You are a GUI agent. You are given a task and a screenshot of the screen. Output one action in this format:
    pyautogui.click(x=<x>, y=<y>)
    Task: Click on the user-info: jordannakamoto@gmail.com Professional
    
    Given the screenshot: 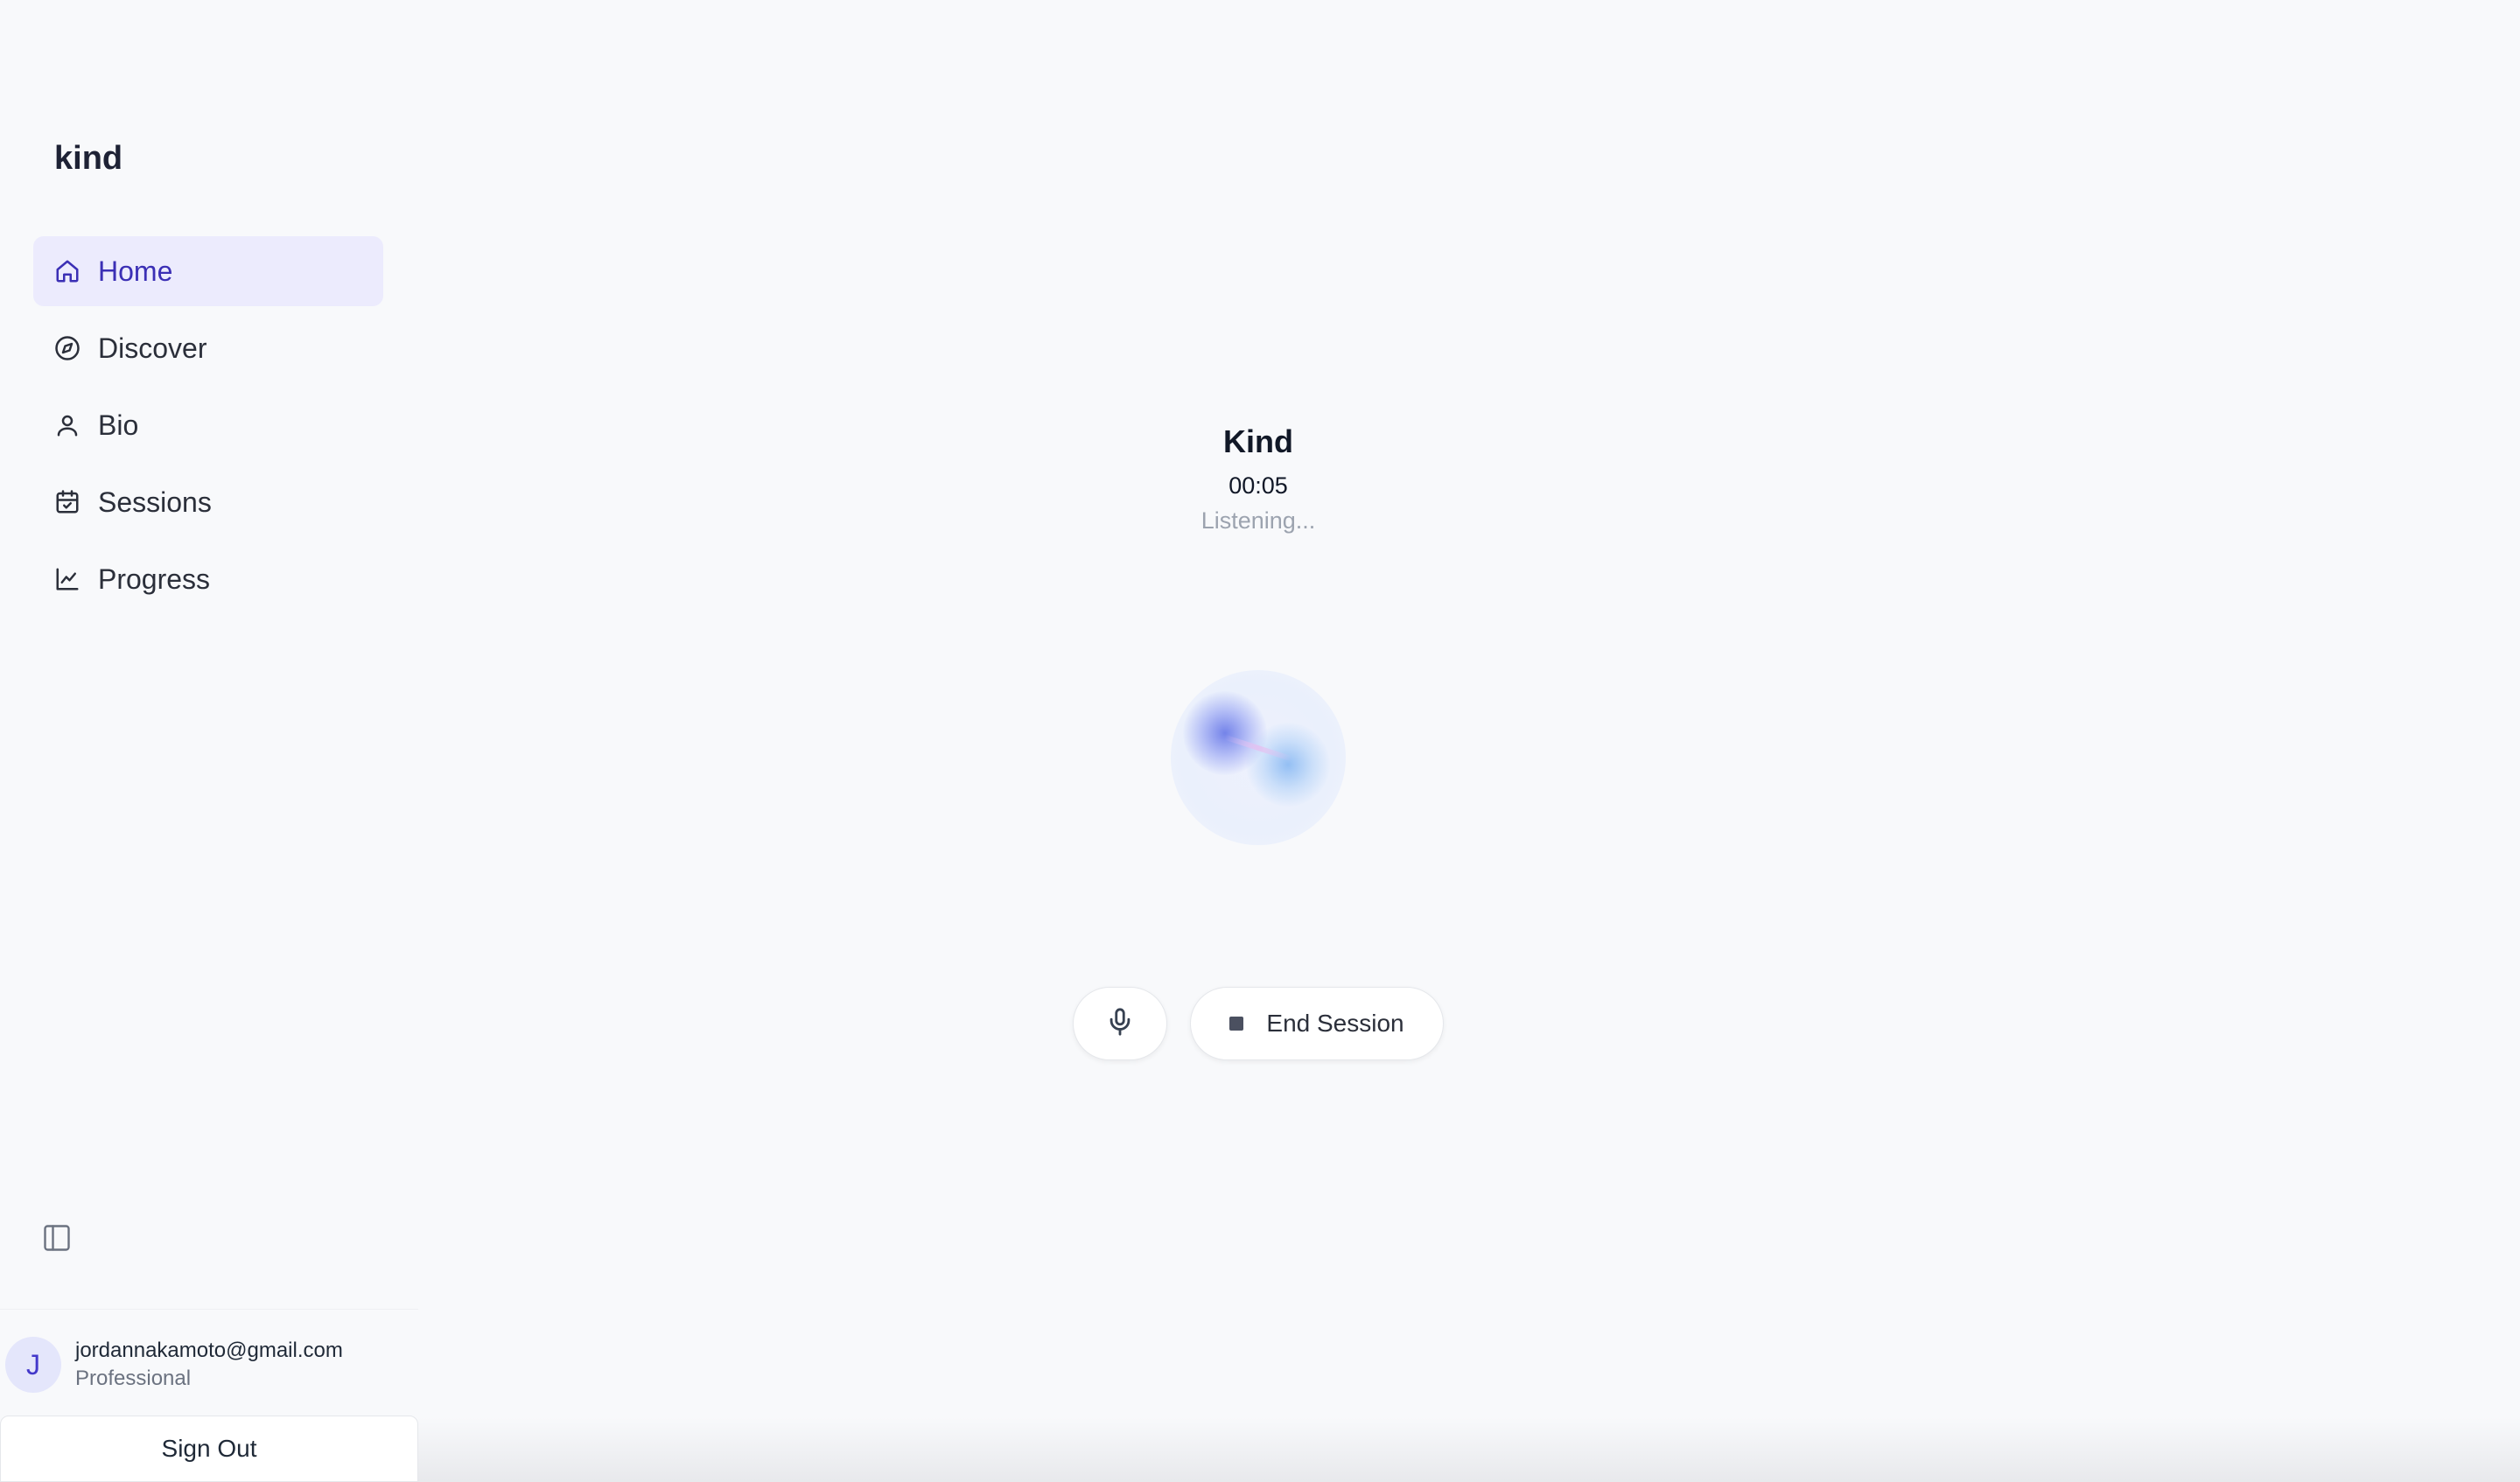 What is the action you would take?
    pyautogui.click(x=209, y=1365)
    